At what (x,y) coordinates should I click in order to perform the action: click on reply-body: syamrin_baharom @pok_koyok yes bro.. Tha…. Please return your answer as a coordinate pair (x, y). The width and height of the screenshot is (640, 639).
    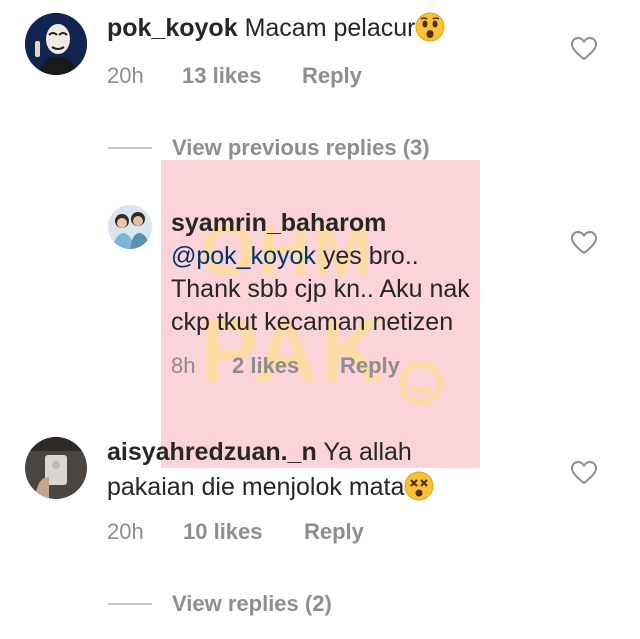
    Looking at the image, I should click on (320, 273).